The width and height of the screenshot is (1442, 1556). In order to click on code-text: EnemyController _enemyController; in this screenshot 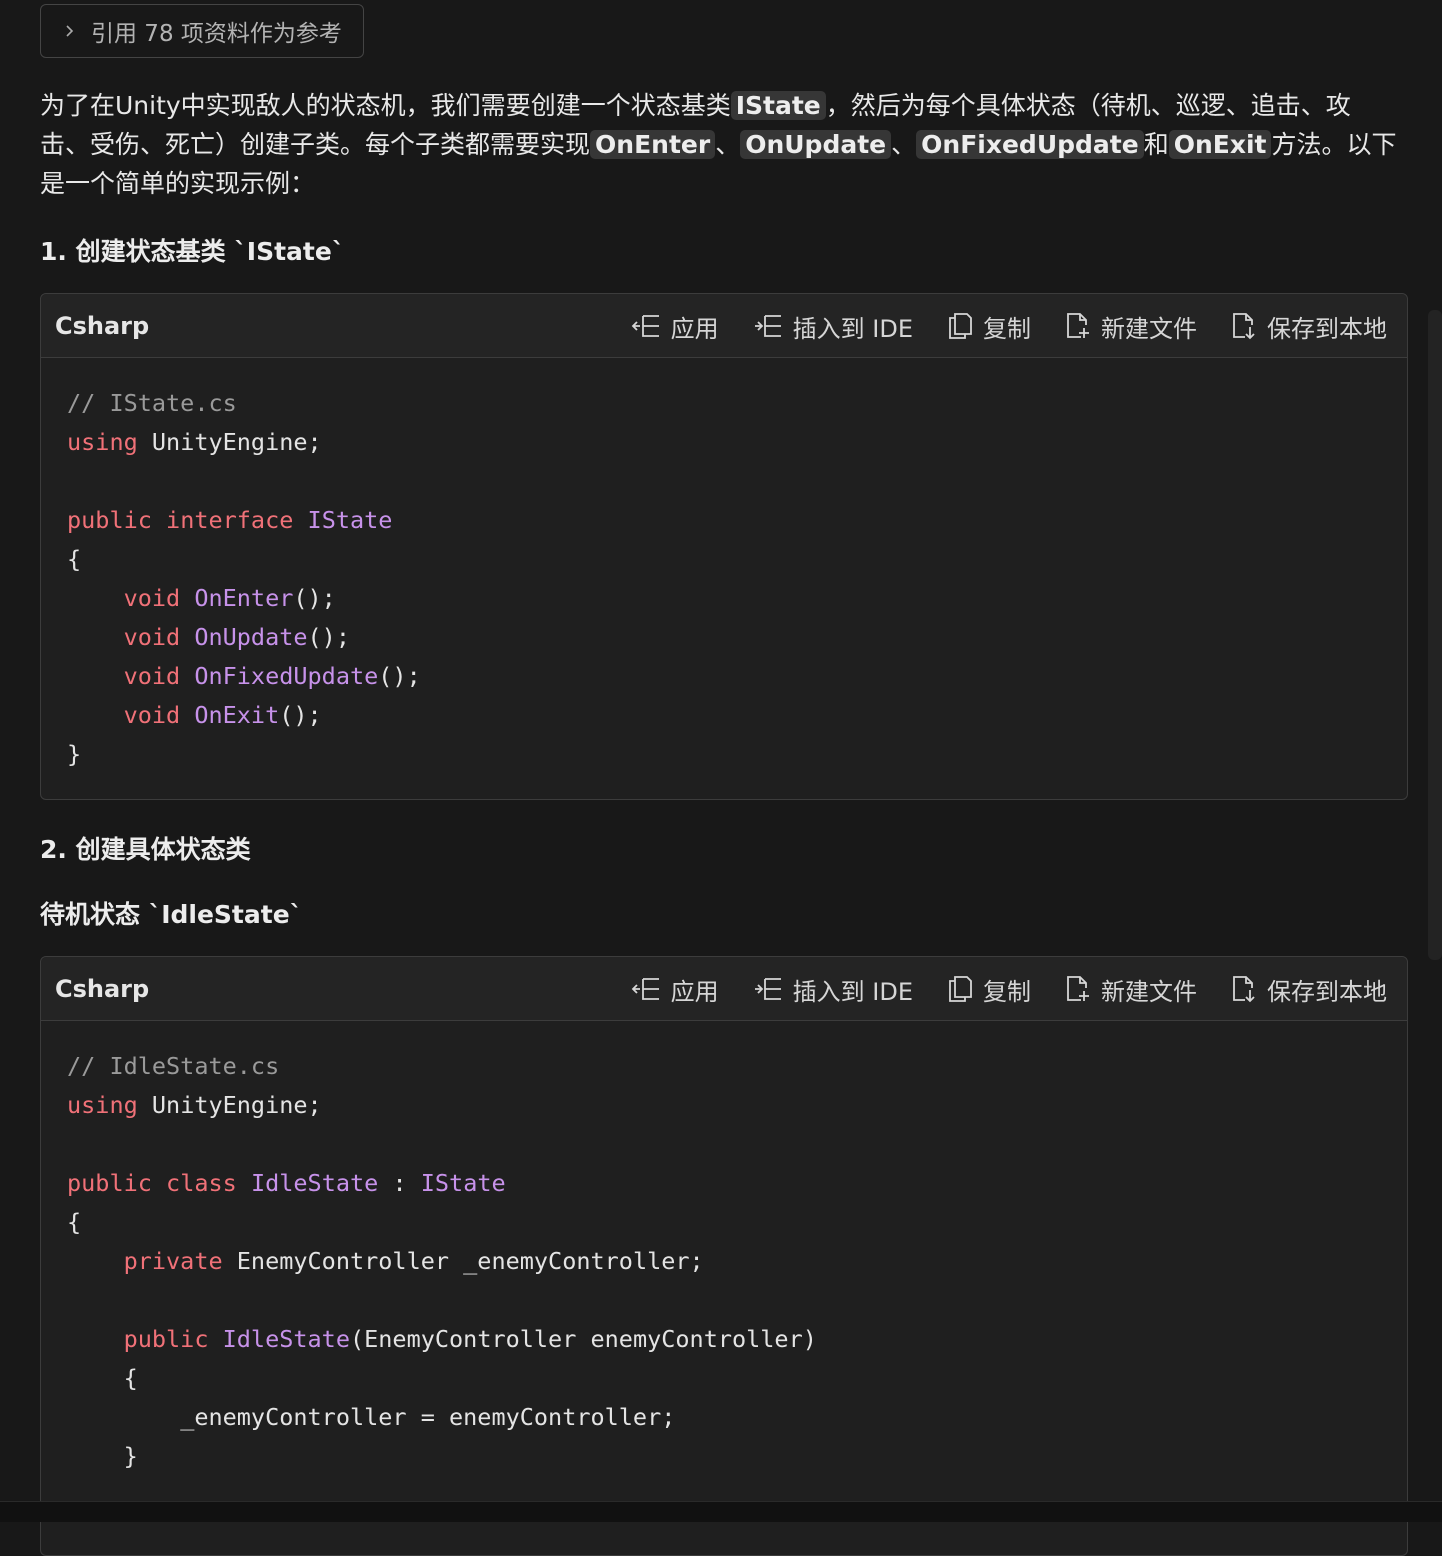, I will do `click(463, 1261)`.